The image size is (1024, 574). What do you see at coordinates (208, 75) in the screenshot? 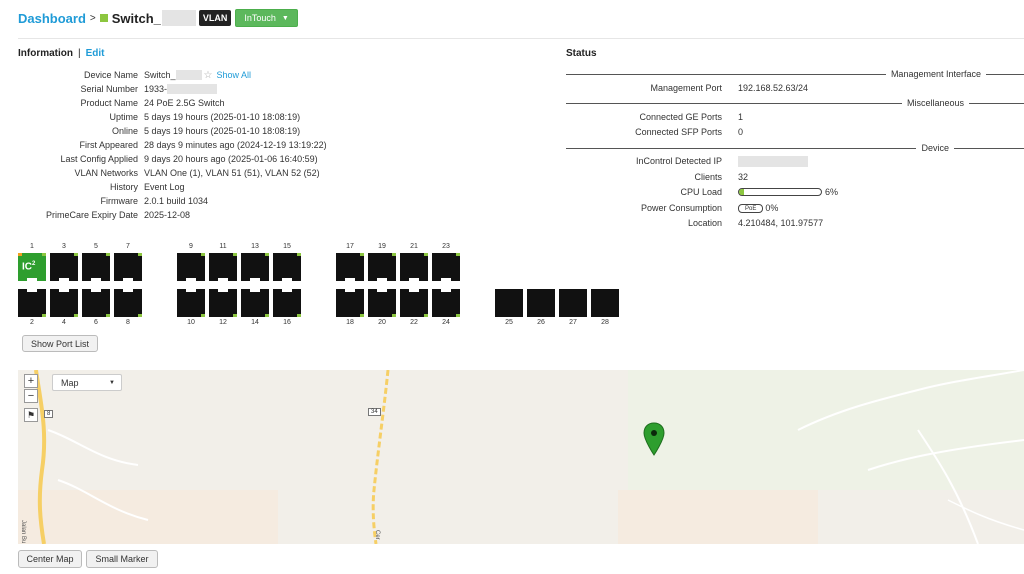
I see `star-icon: ☆` at bounding box center [208, 75].